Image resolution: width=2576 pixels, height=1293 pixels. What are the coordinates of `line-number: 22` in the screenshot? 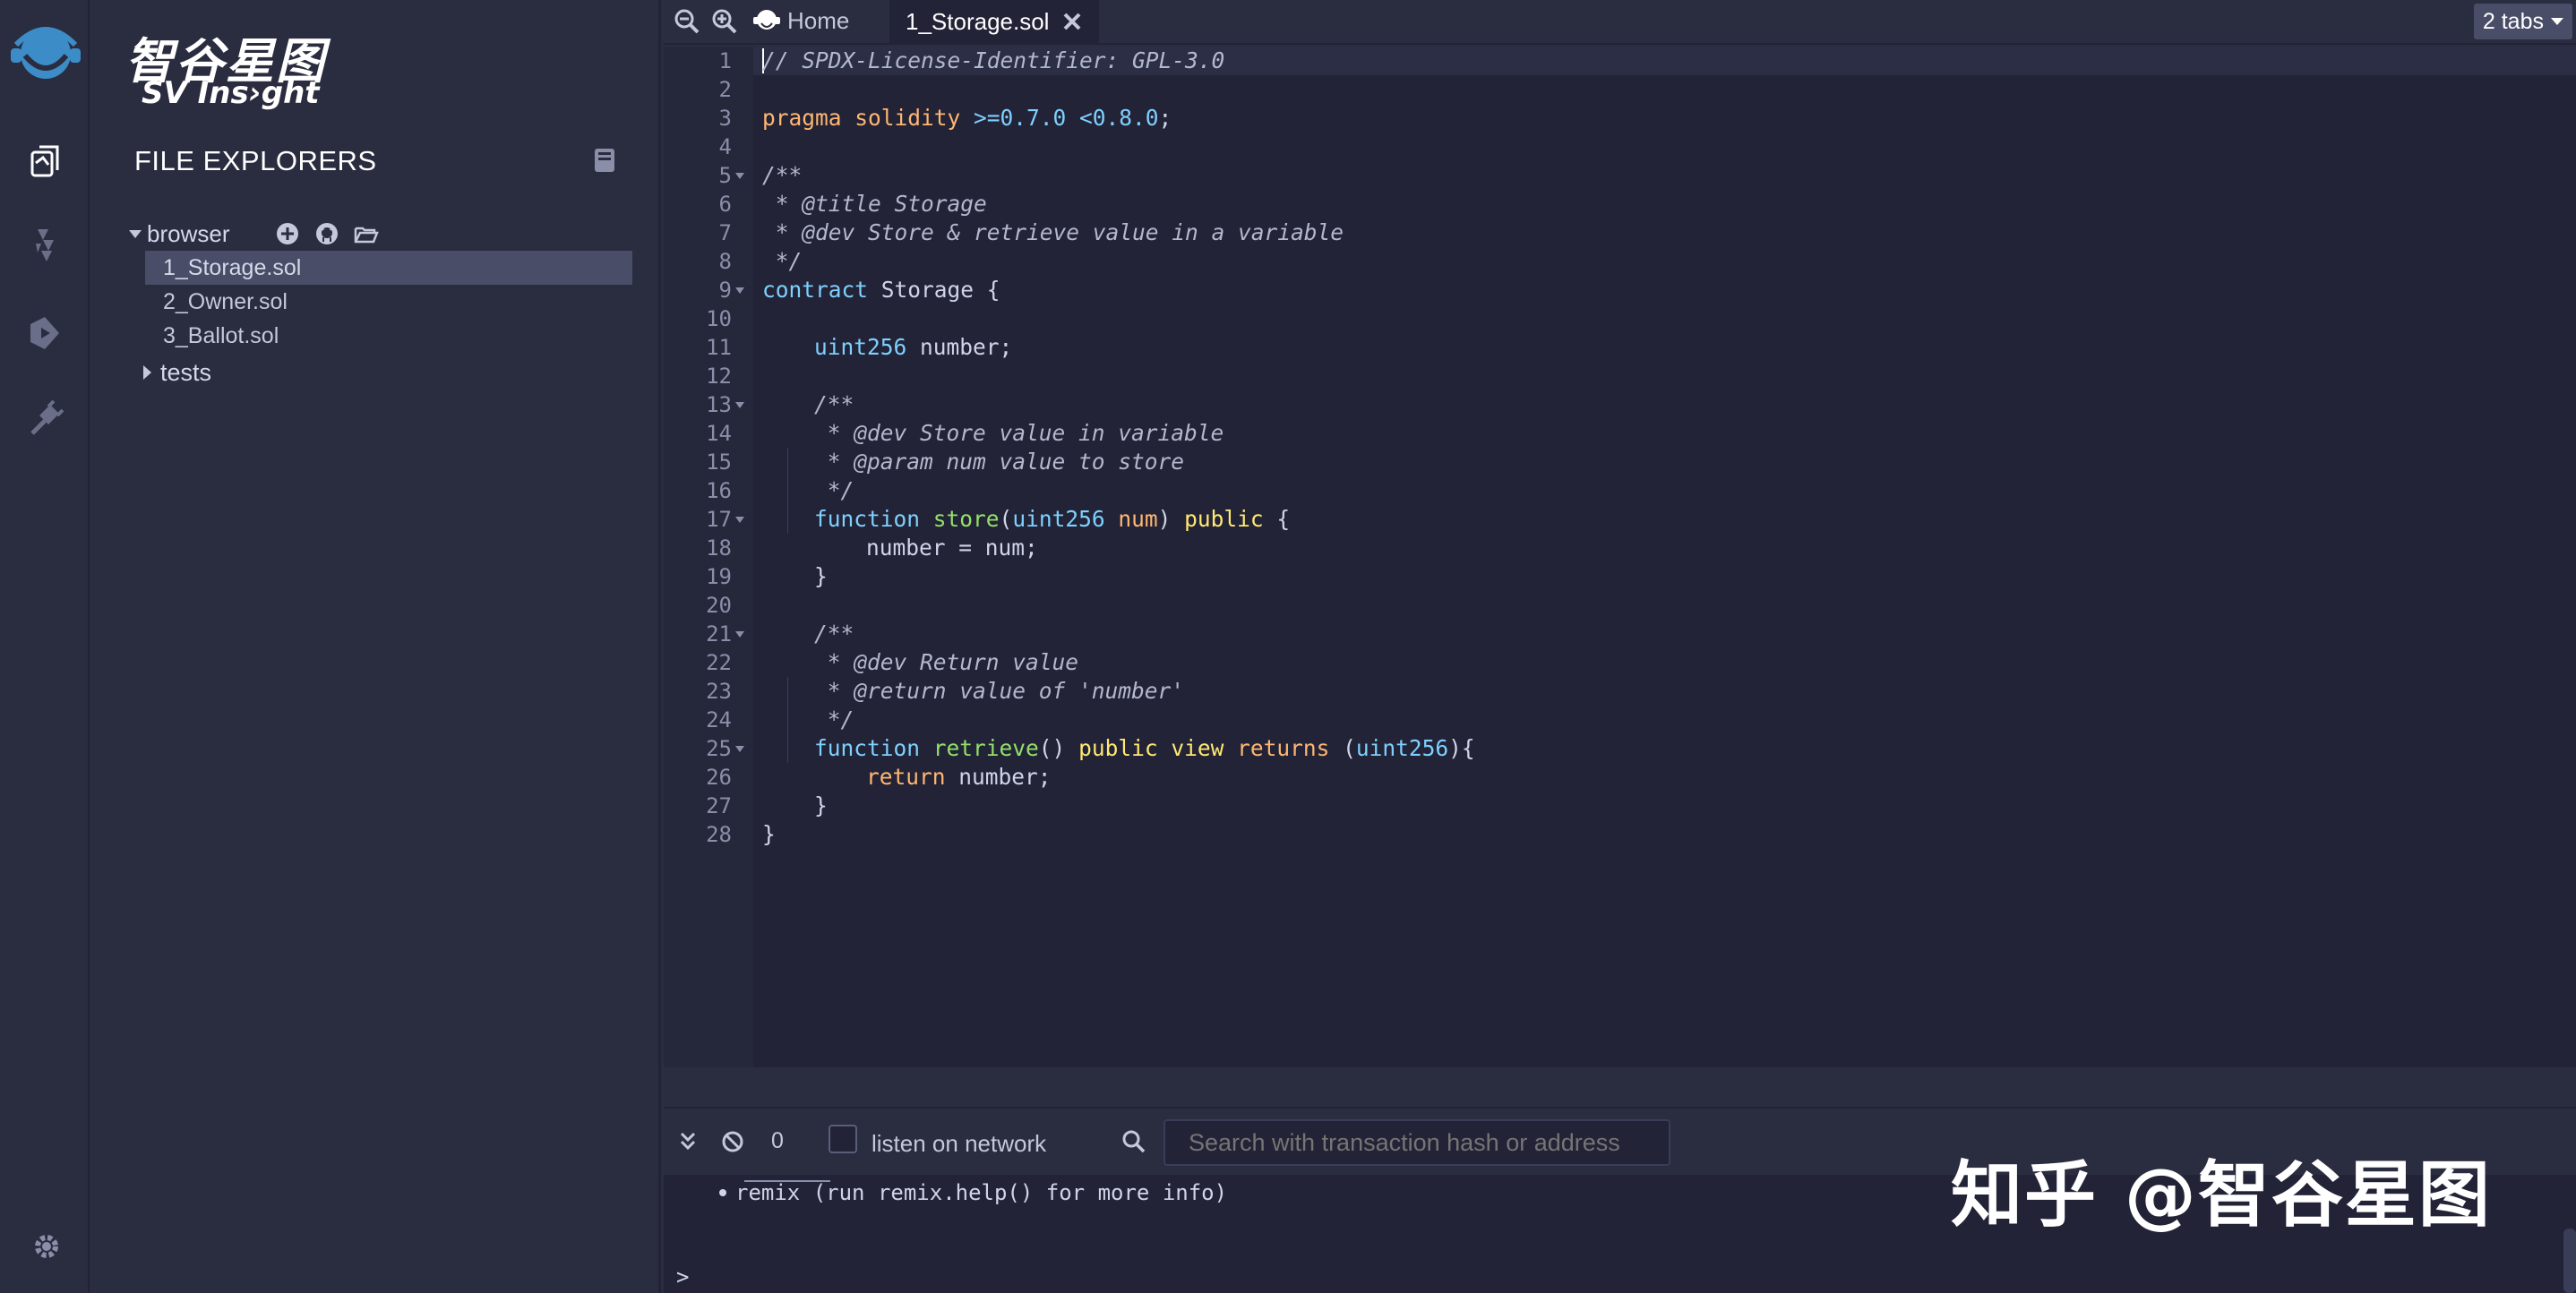 It's located at (719, 662).